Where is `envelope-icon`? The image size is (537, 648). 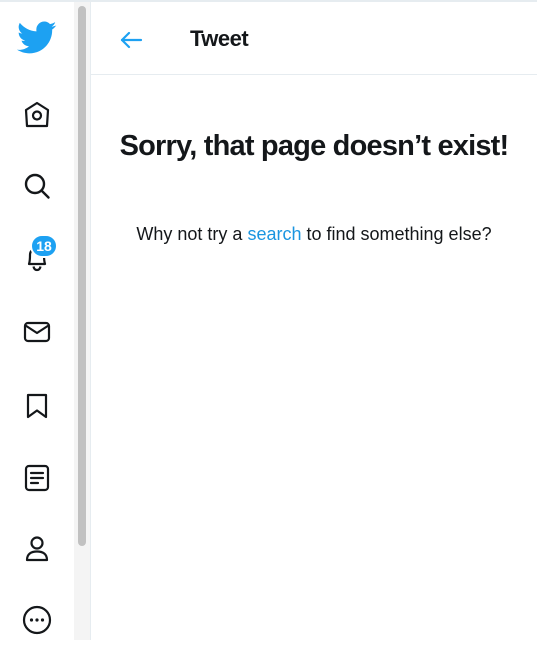
envelope-icon is located at coordinates (37, 332).